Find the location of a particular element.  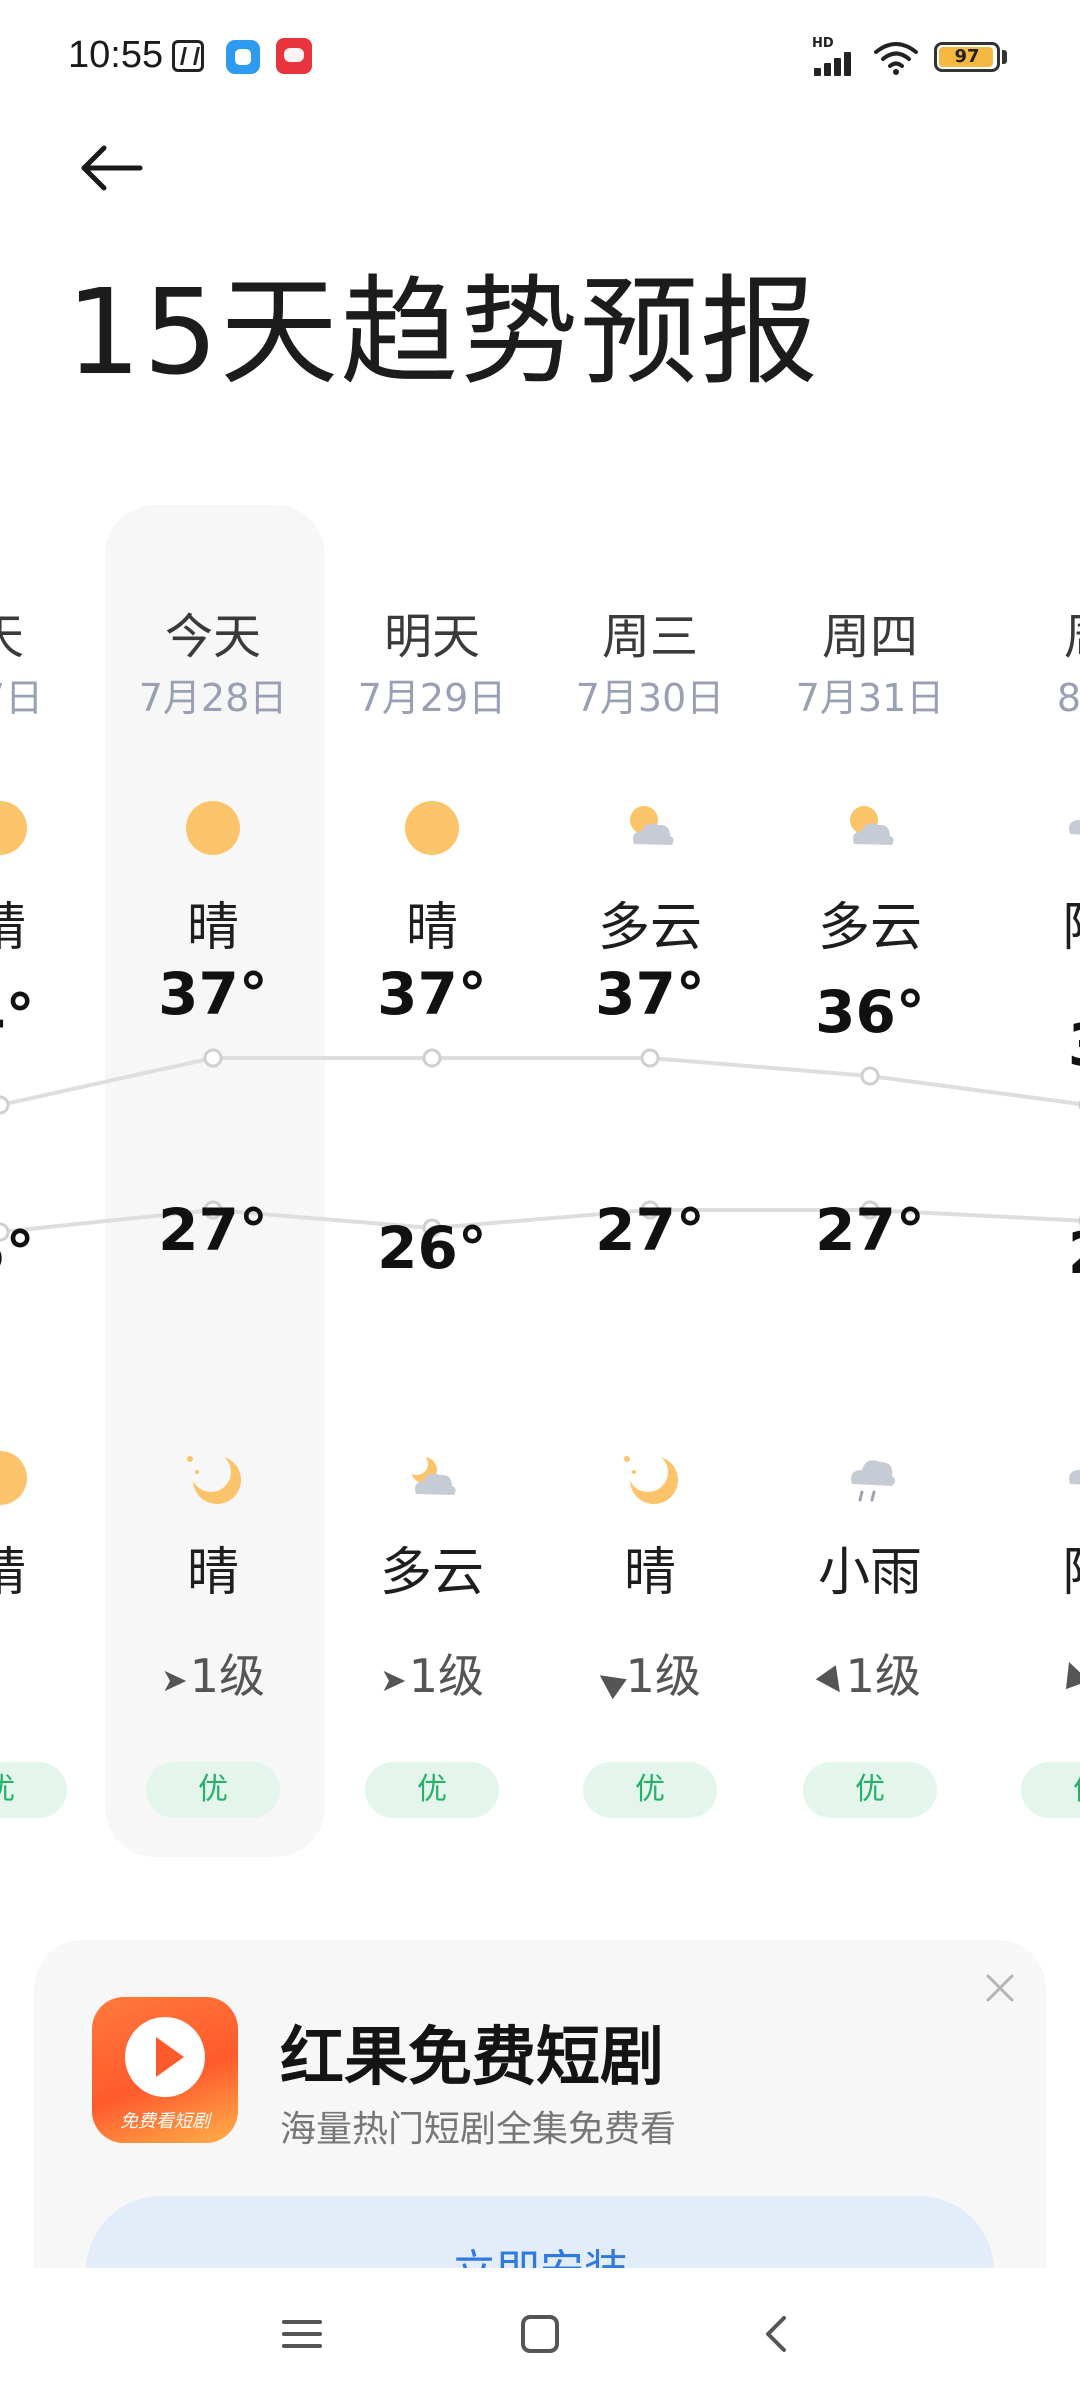

app-logo-caption: 免费看短剧 is located at coordinates (165, 2121).